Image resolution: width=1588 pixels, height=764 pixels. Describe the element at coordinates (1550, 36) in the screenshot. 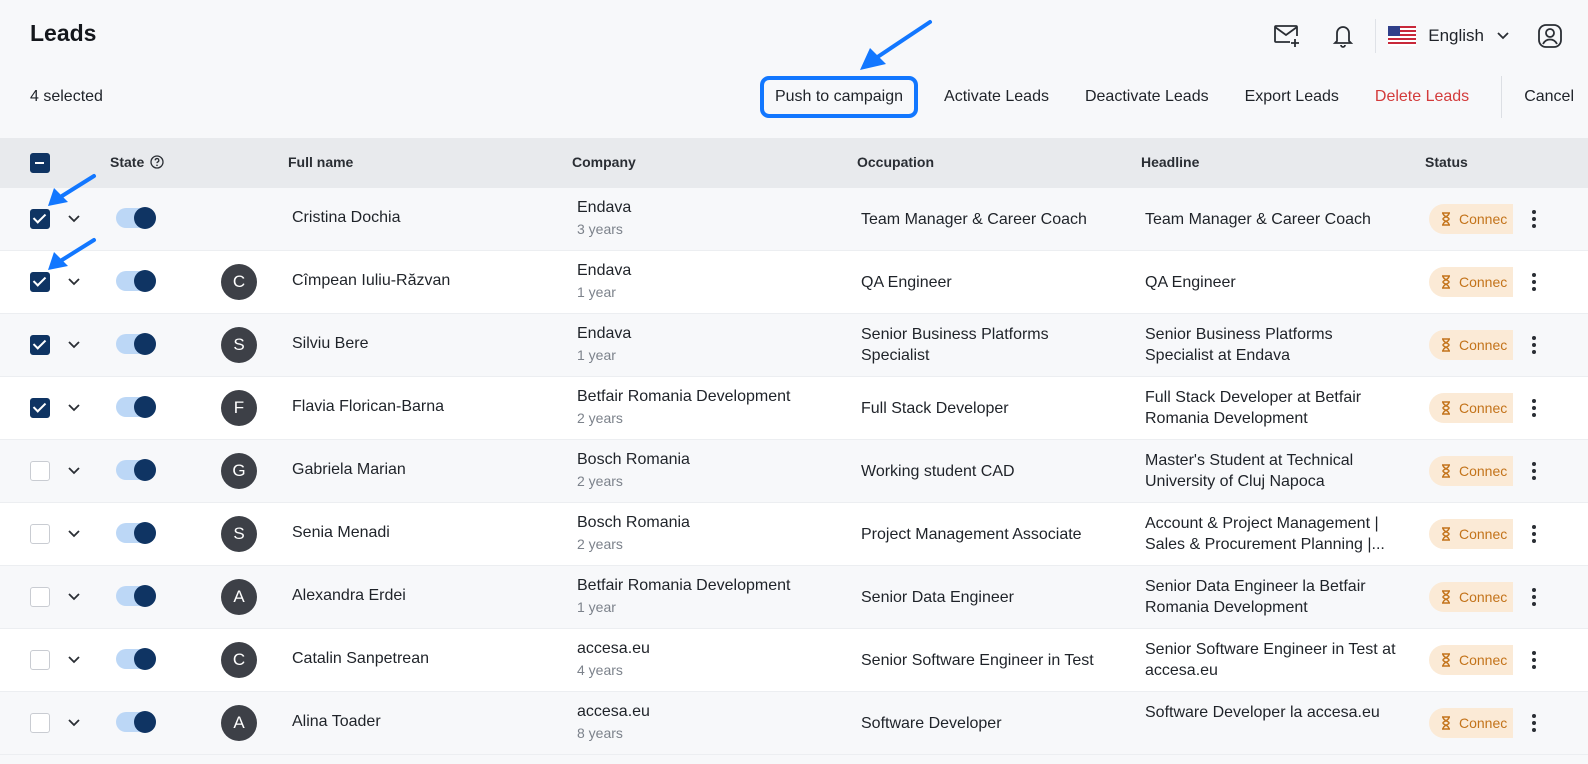

I see `user-profile-icon` at that location.